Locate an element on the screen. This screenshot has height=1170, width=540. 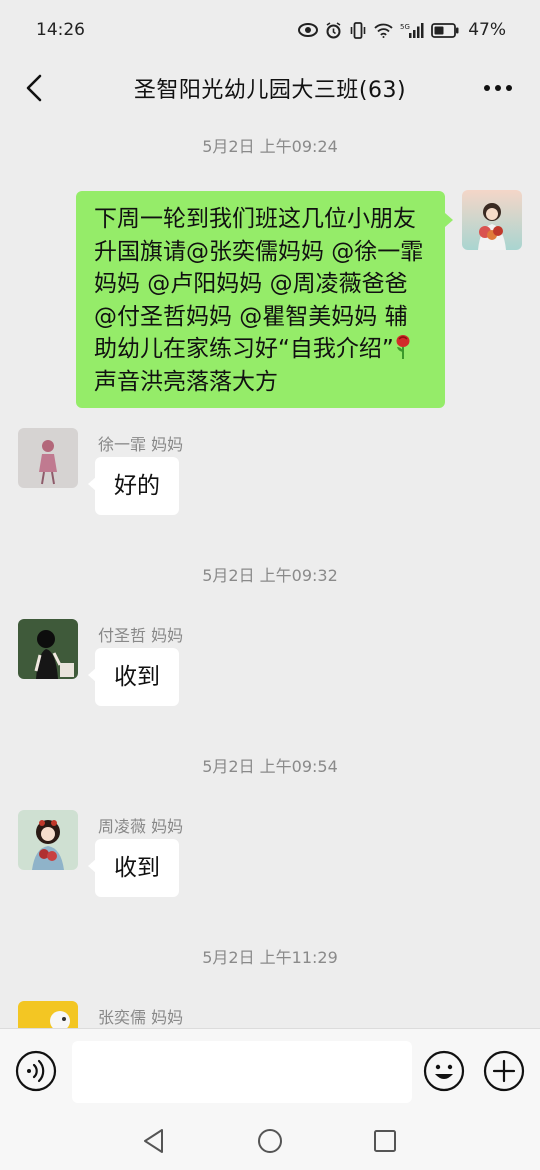
incoming-message-bubble: 好的 is located at coordinates (133, 486).